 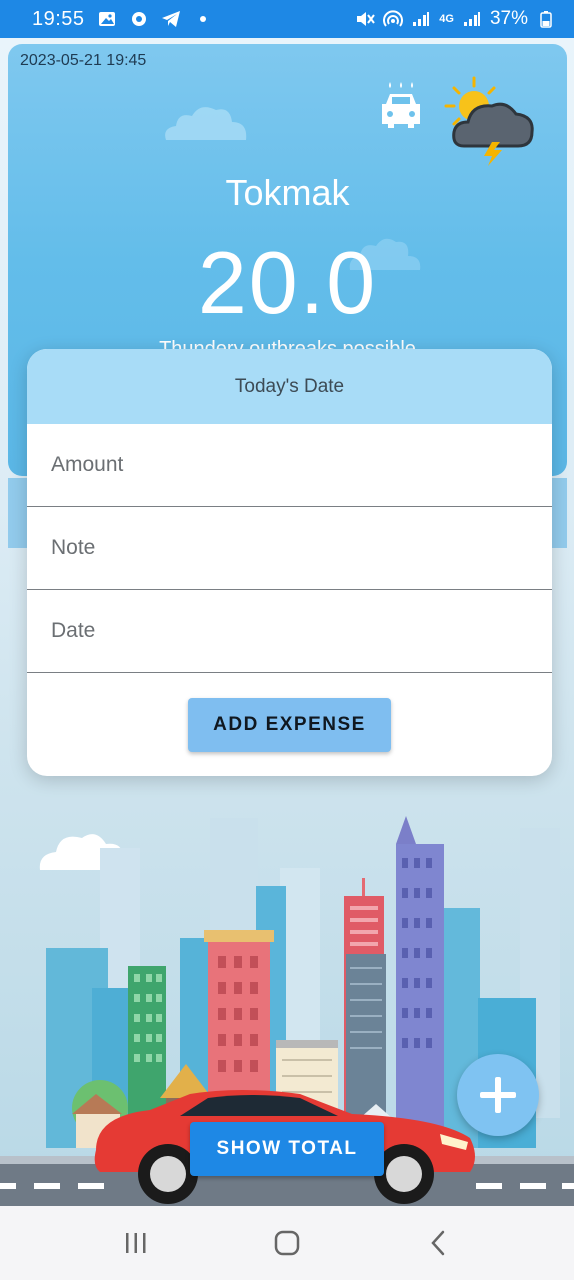 I want to click on home-icon, so click(x=287, y=1243).